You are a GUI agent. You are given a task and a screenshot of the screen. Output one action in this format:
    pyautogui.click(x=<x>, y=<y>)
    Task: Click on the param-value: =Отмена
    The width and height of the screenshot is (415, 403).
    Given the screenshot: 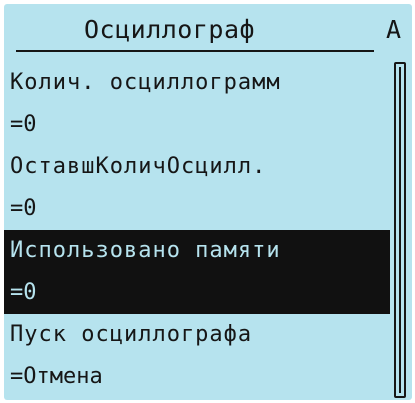 What is the action you would take?
    pyautogui.click(x=56, y=376)
    